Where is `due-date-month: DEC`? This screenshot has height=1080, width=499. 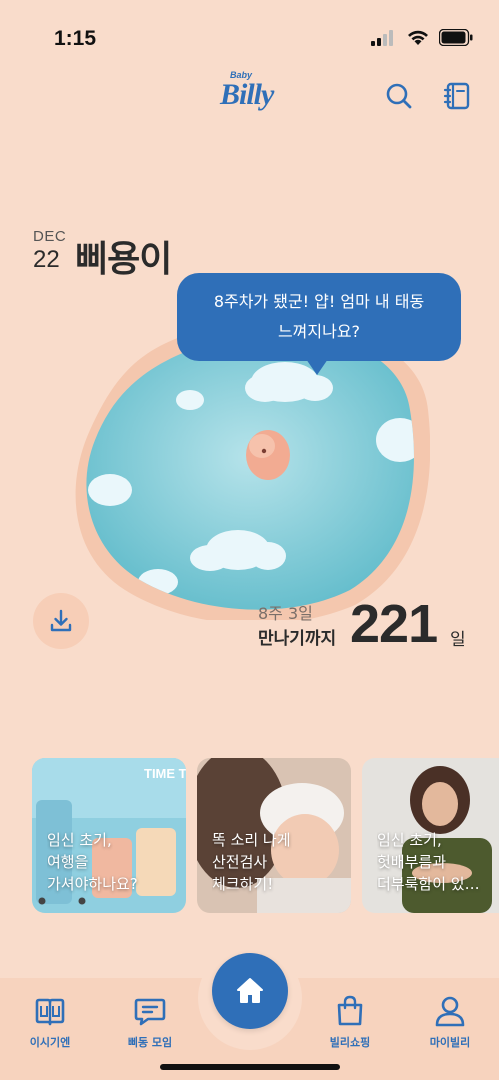 due-date-month: DEC is located at coordinates (50, 236).